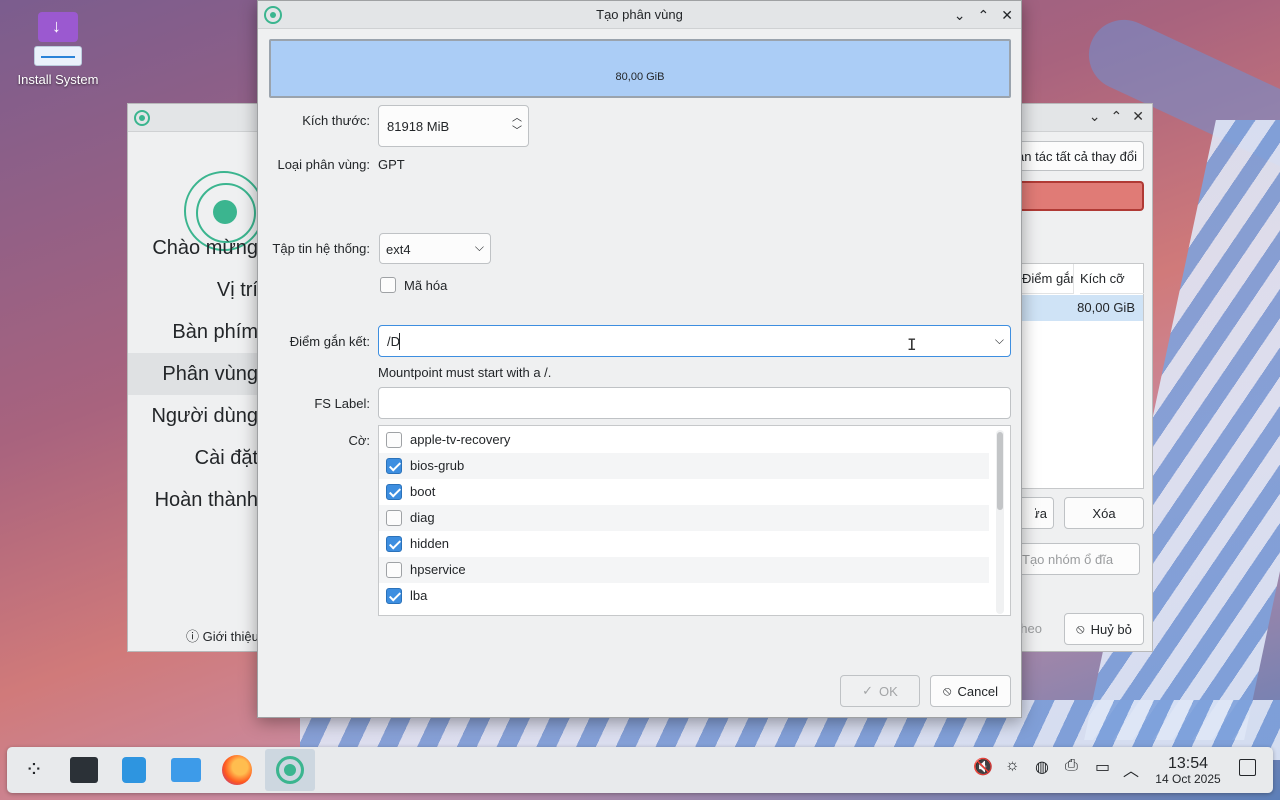  What do you see at coordinates (1071, 766) in the screenshot?
I see `input-method-icon: ⎙` at bounding box center [1071, 766].